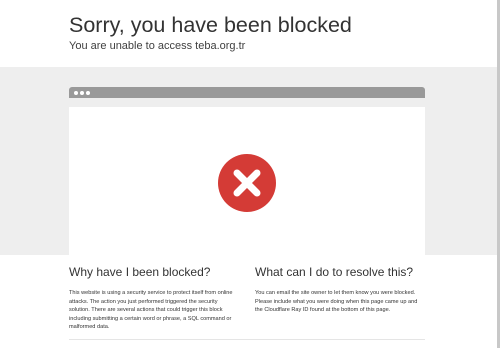 This screenshot has width=500, height=348. What do you see at coordinates (334, 272) in the screenshot?
I see `resolve-heading: What can I do to resolve this?` at bounding box center [334, 272].